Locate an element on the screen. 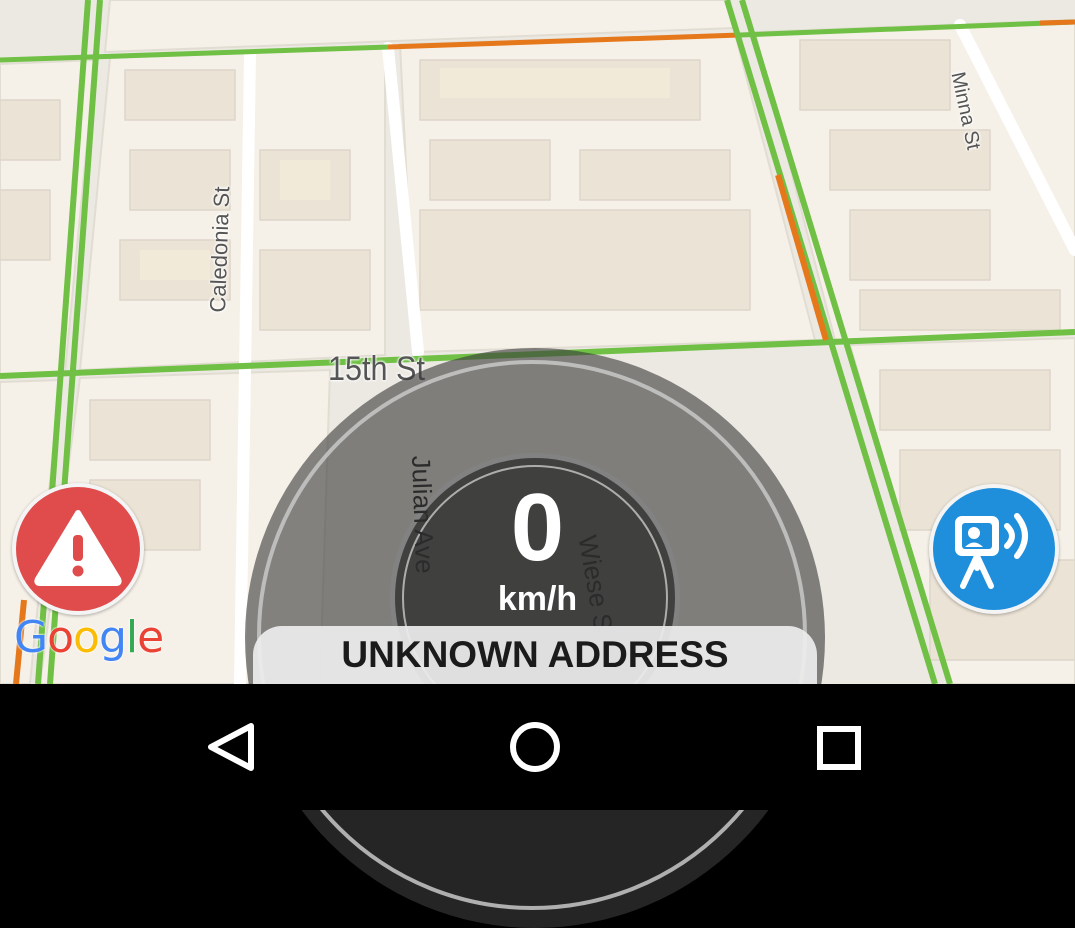 The width and height of the screenshot is (1075, 928). street-label-caledonia: Caledonia St is located at coordinates (220, 249).